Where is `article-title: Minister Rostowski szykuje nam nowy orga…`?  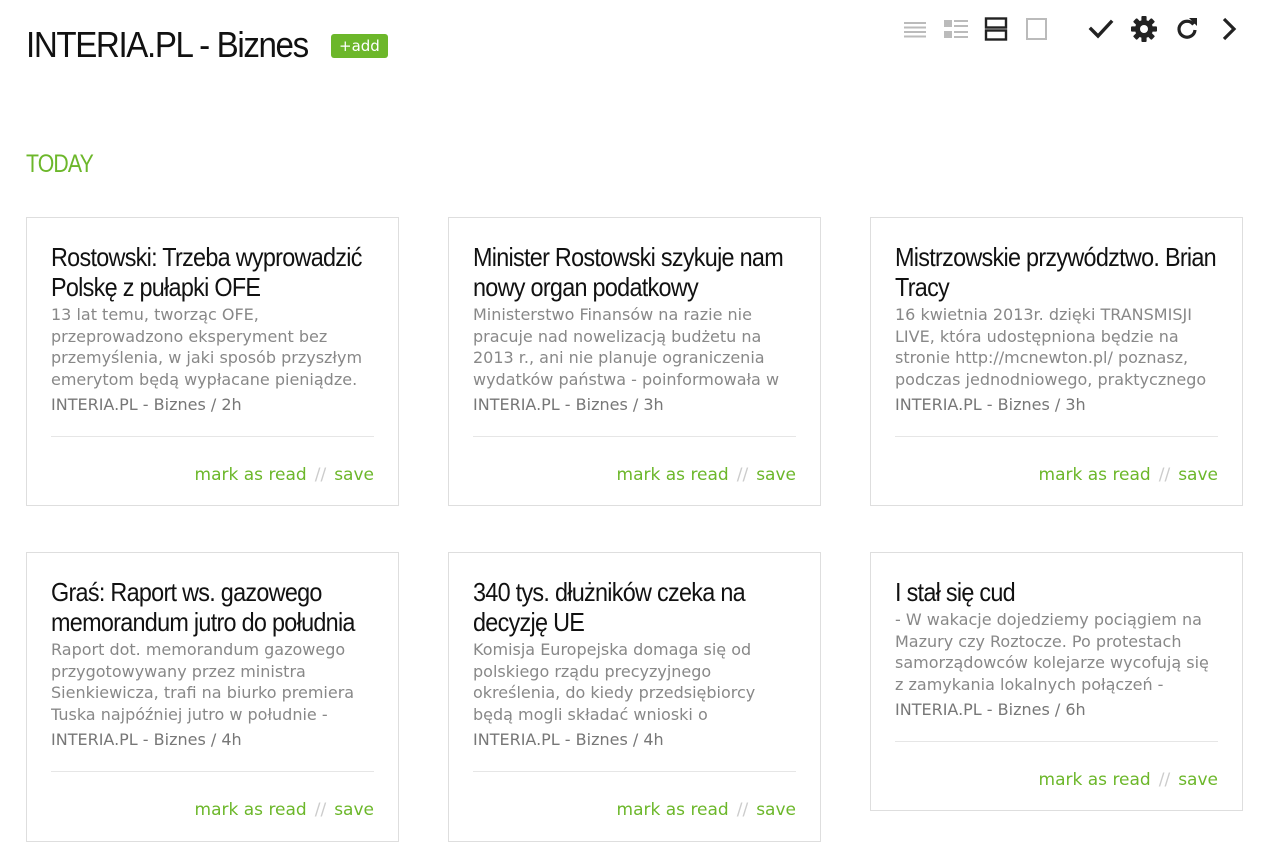
article-title: Minister Rostowski szykuje nam nowy orga… is located at coordinates (634, 272).